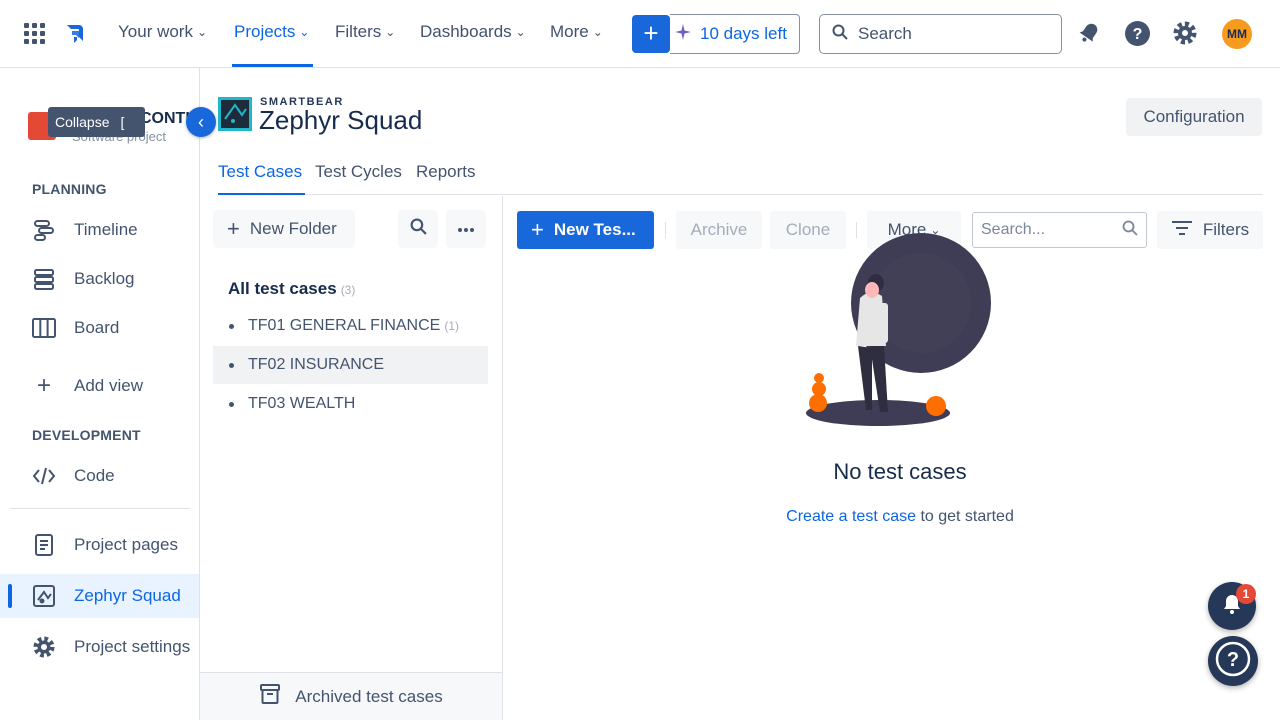 Image resolution: width=1280 pixels, height=720 pixels. Describe the element at coordinates (1090, 34) in the screenshot. I see `notifications-bell-icon` at that location.